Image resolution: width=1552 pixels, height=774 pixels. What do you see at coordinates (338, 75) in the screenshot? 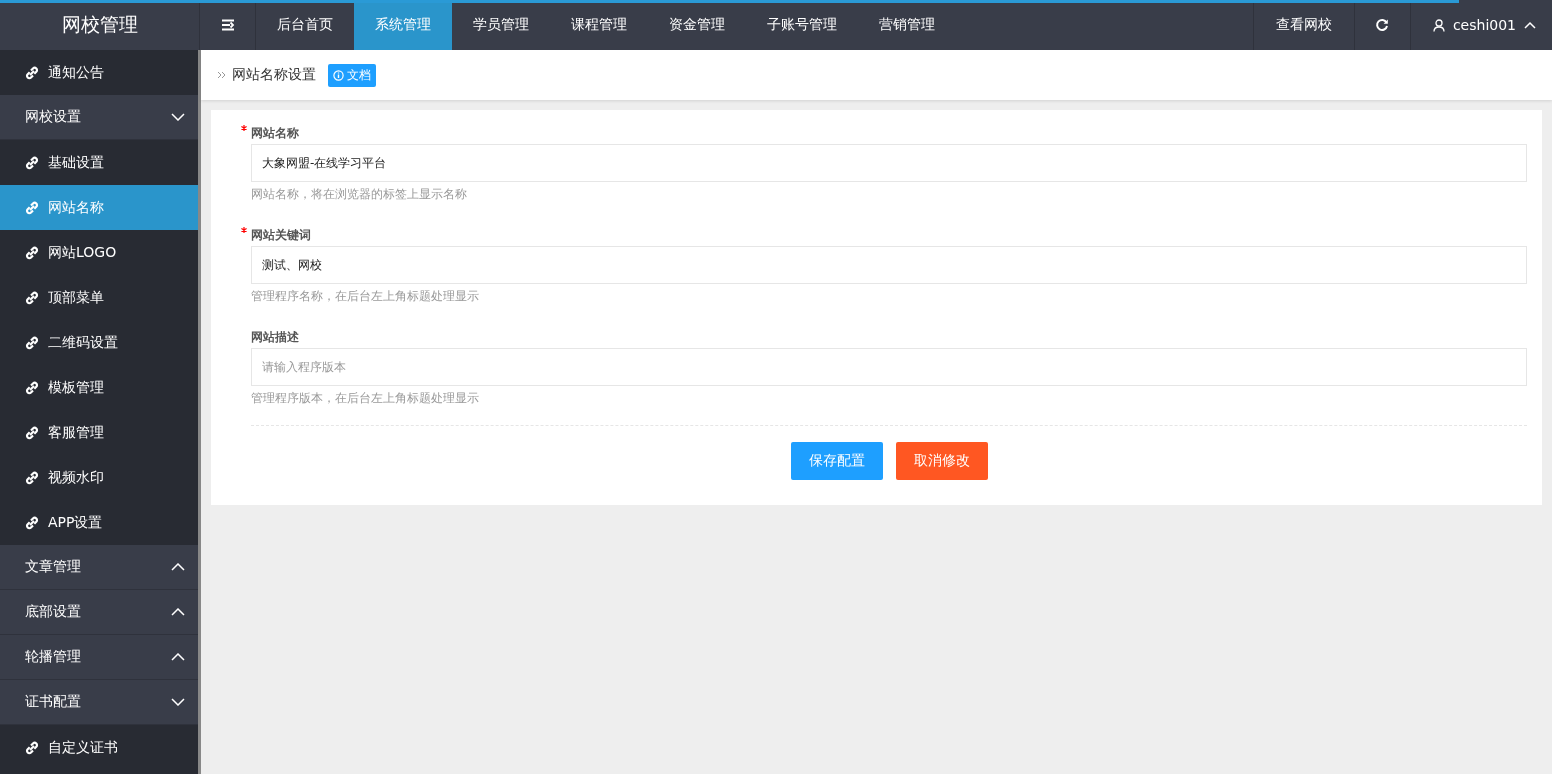
I see `info-icon` at bounding box center [338, 75].